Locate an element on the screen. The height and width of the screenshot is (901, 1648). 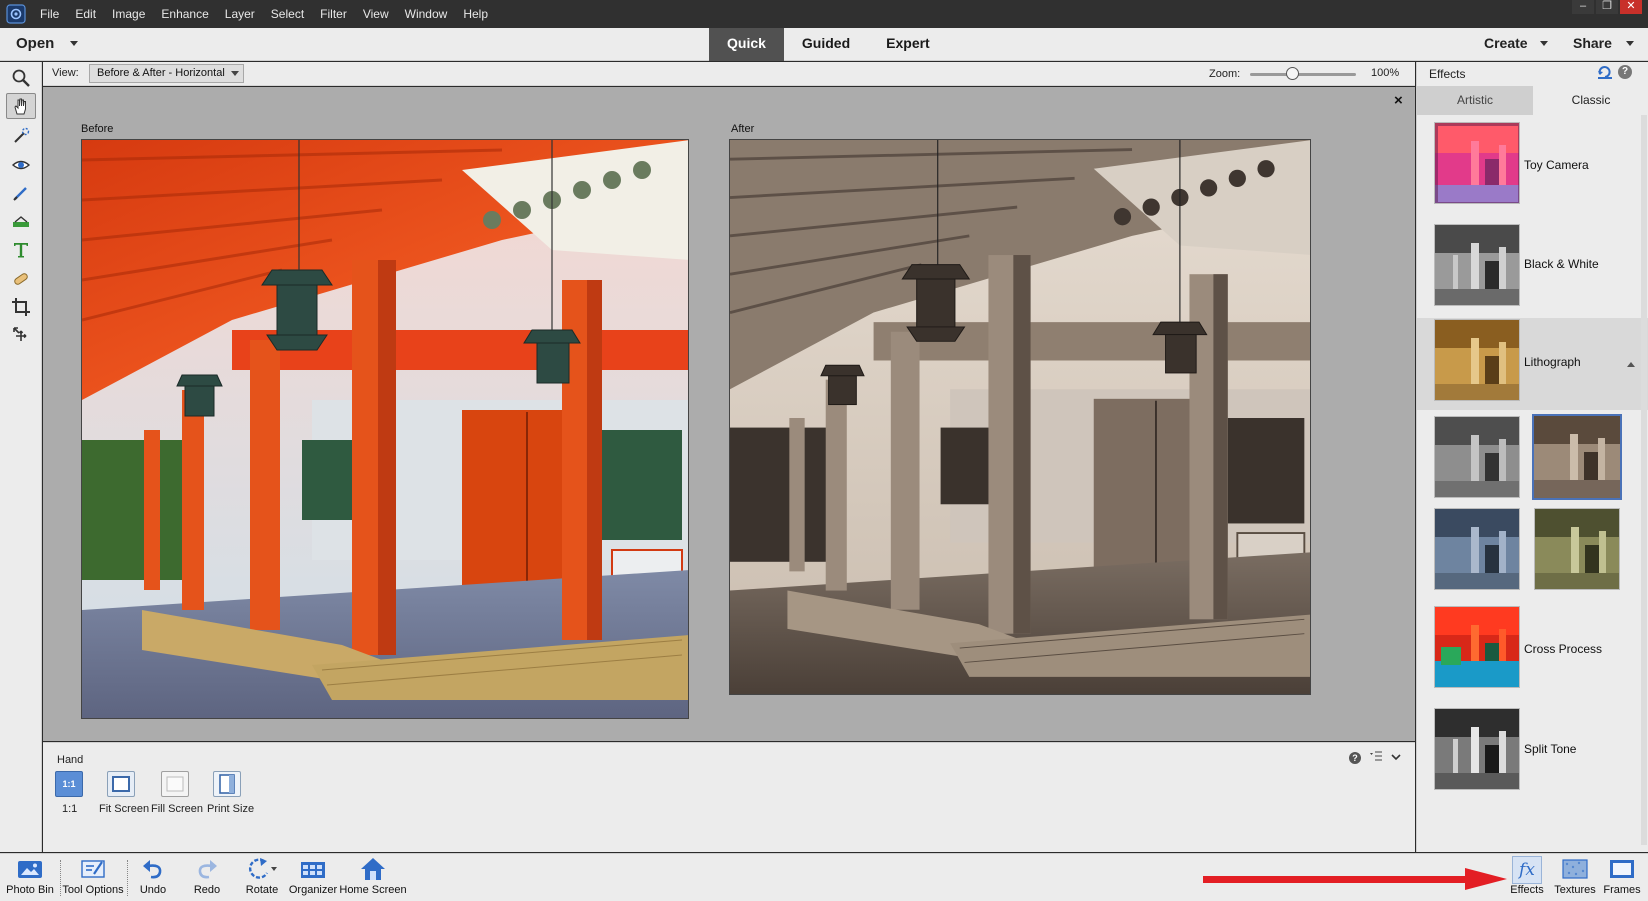
menu-select: Select is located at coordinates (287, 14).